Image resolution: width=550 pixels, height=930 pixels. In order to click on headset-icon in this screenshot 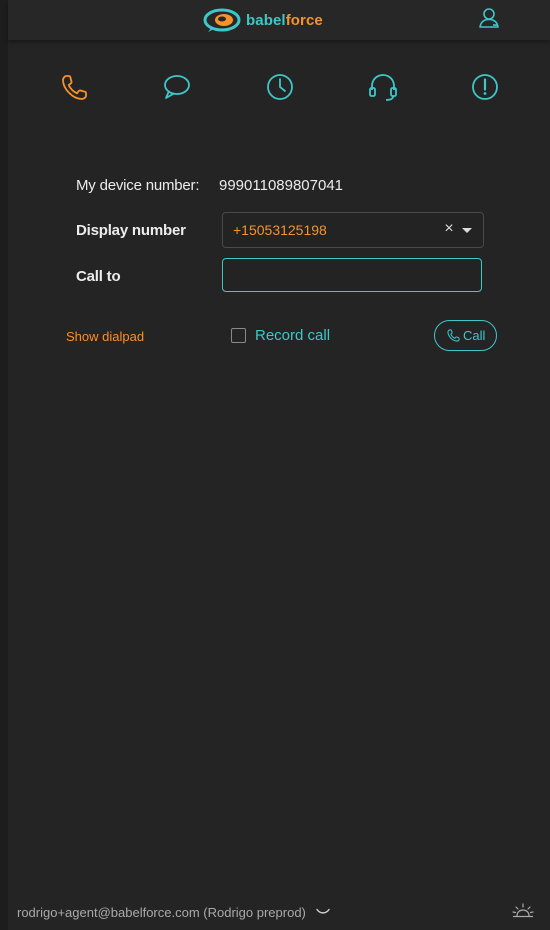, I will do `click(383, 87)`.